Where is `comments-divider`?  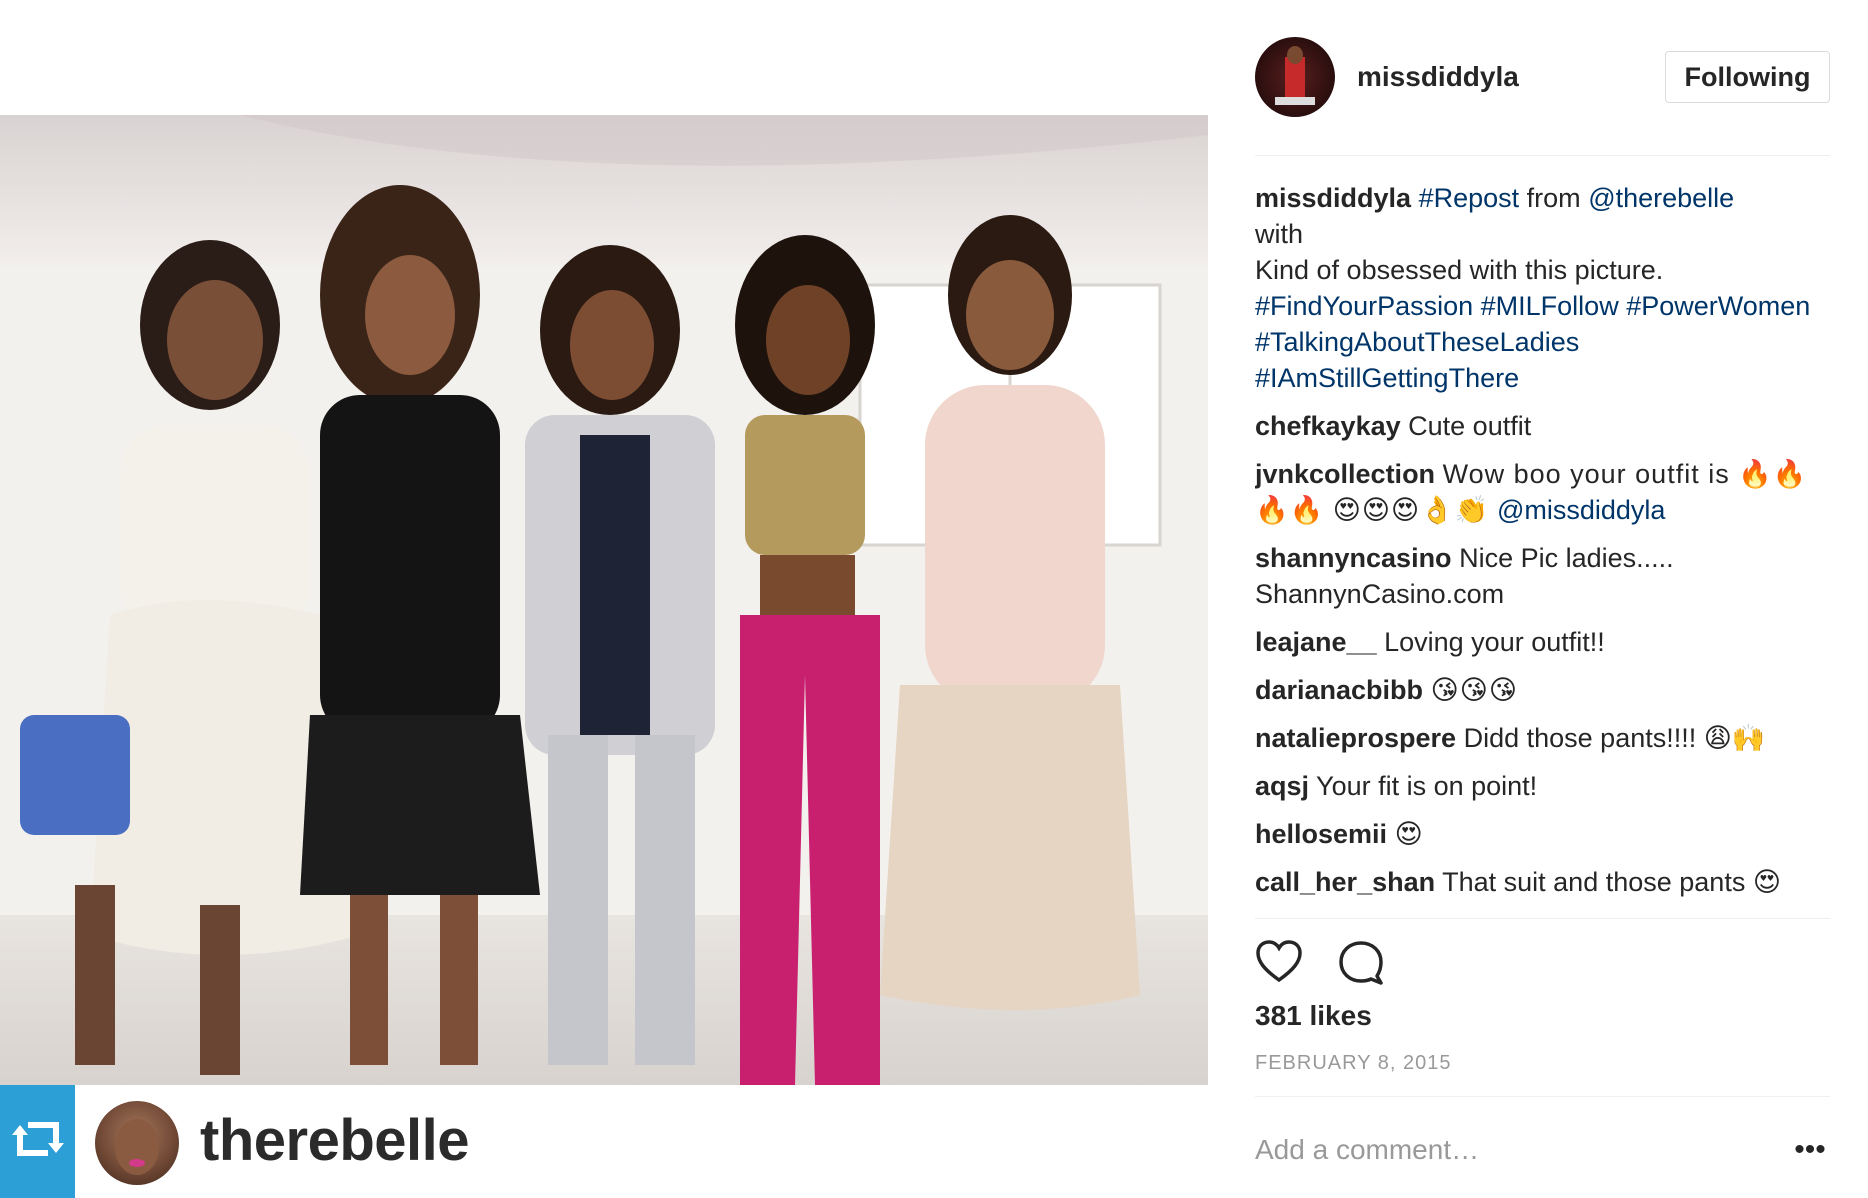 comments-divider is located at coordinates (1542, 918).